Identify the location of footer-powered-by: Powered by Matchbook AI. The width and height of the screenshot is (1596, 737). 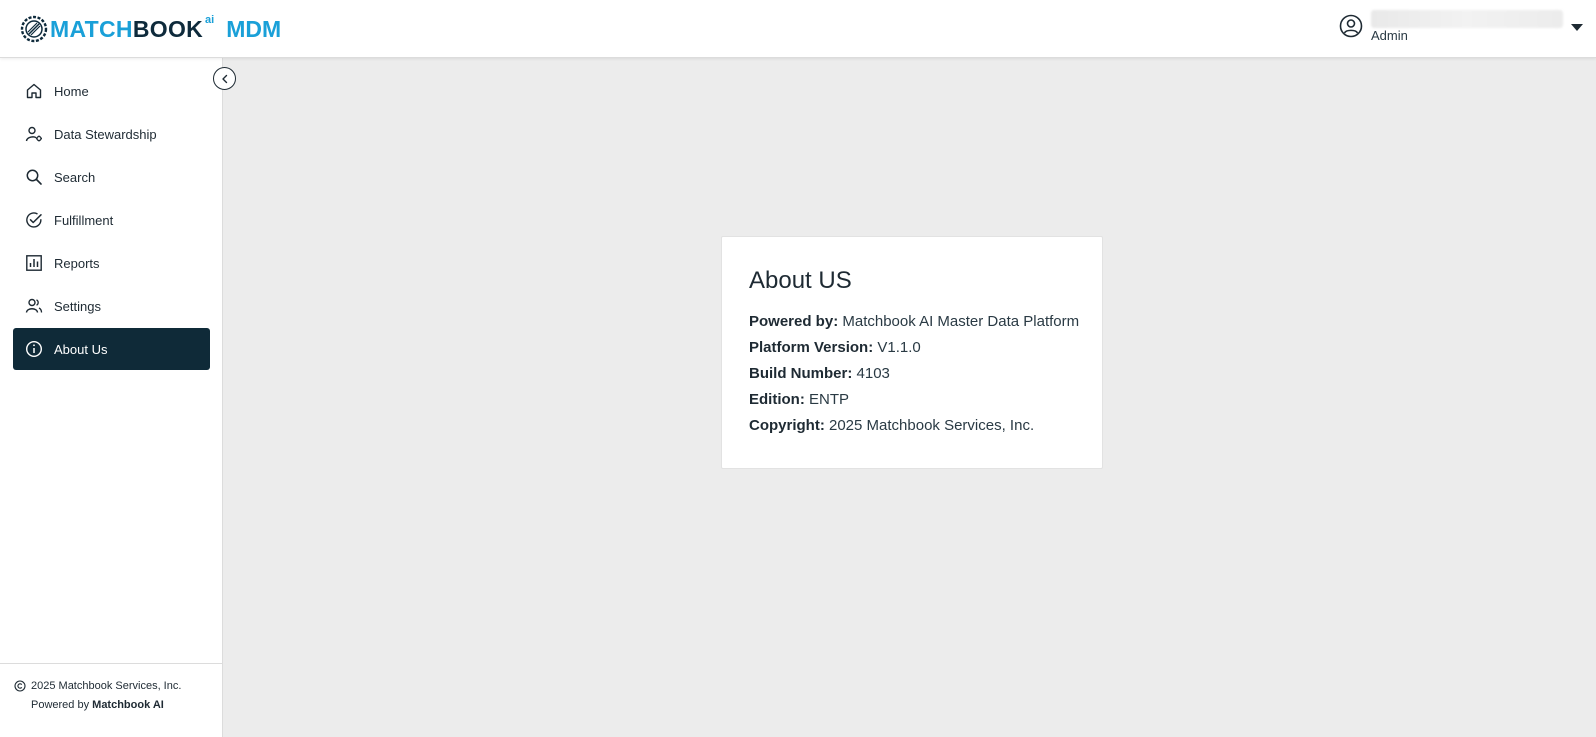
(97, 705).